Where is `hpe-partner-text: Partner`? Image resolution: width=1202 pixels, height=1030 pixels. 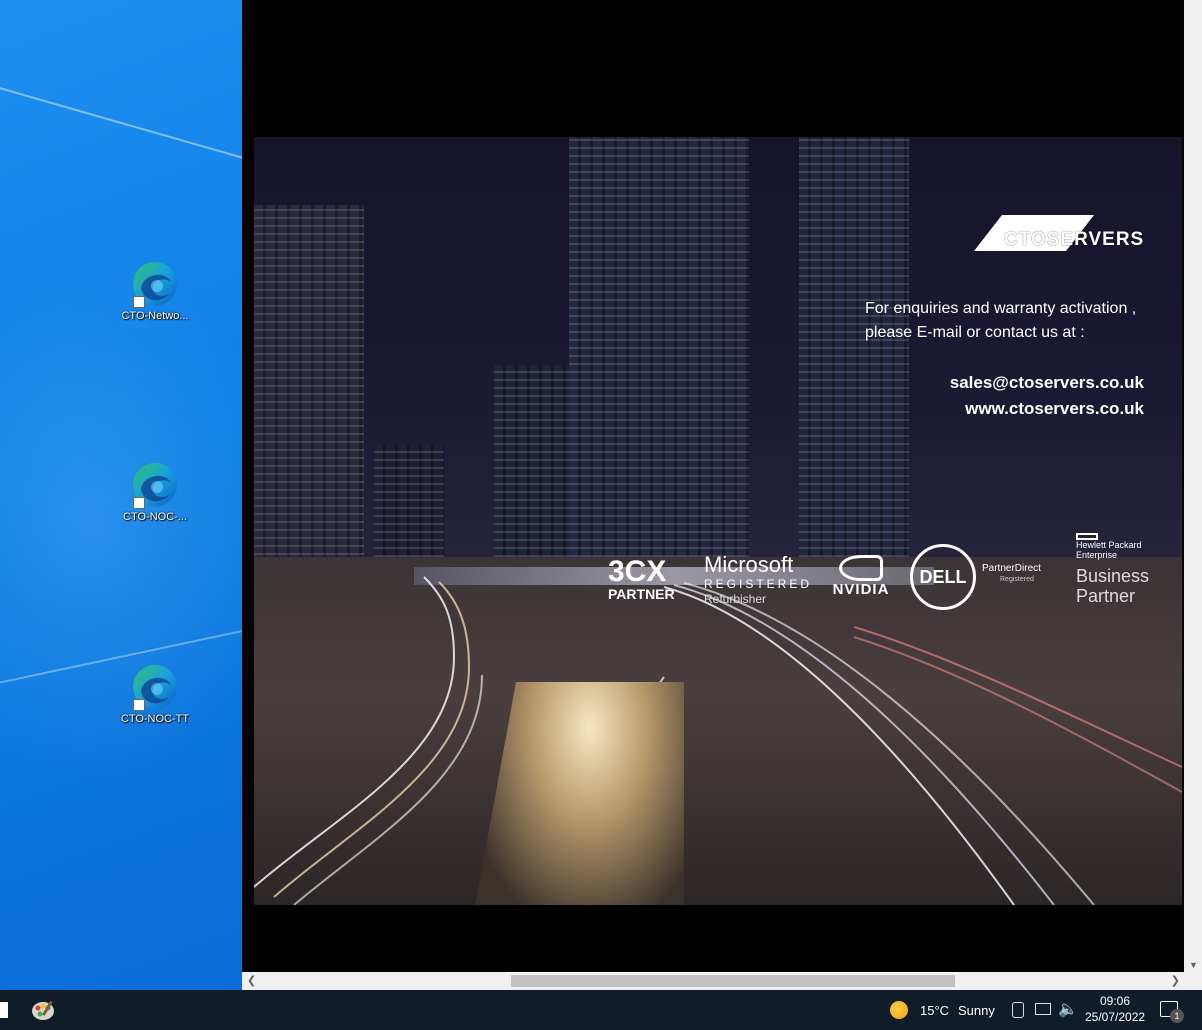 hpe-partner-text: Partner is located at coordinates (1106, 596).